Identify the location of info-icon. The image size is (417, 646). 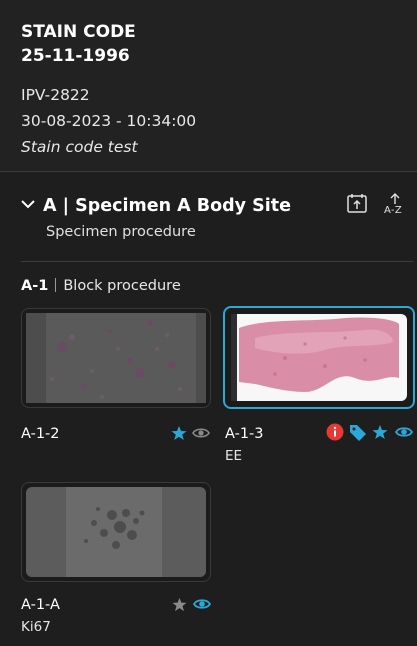
(335, 434).